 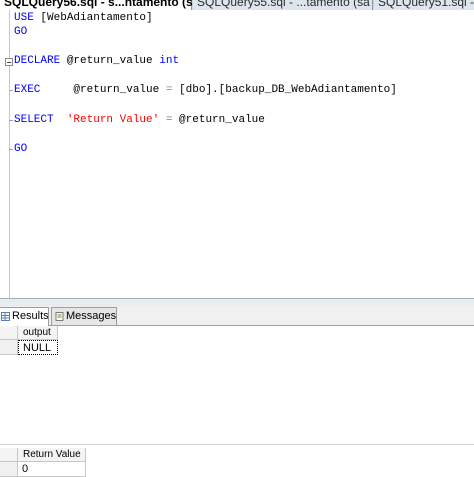 I want to click on outline-gutter, so click(x=9, y=154).